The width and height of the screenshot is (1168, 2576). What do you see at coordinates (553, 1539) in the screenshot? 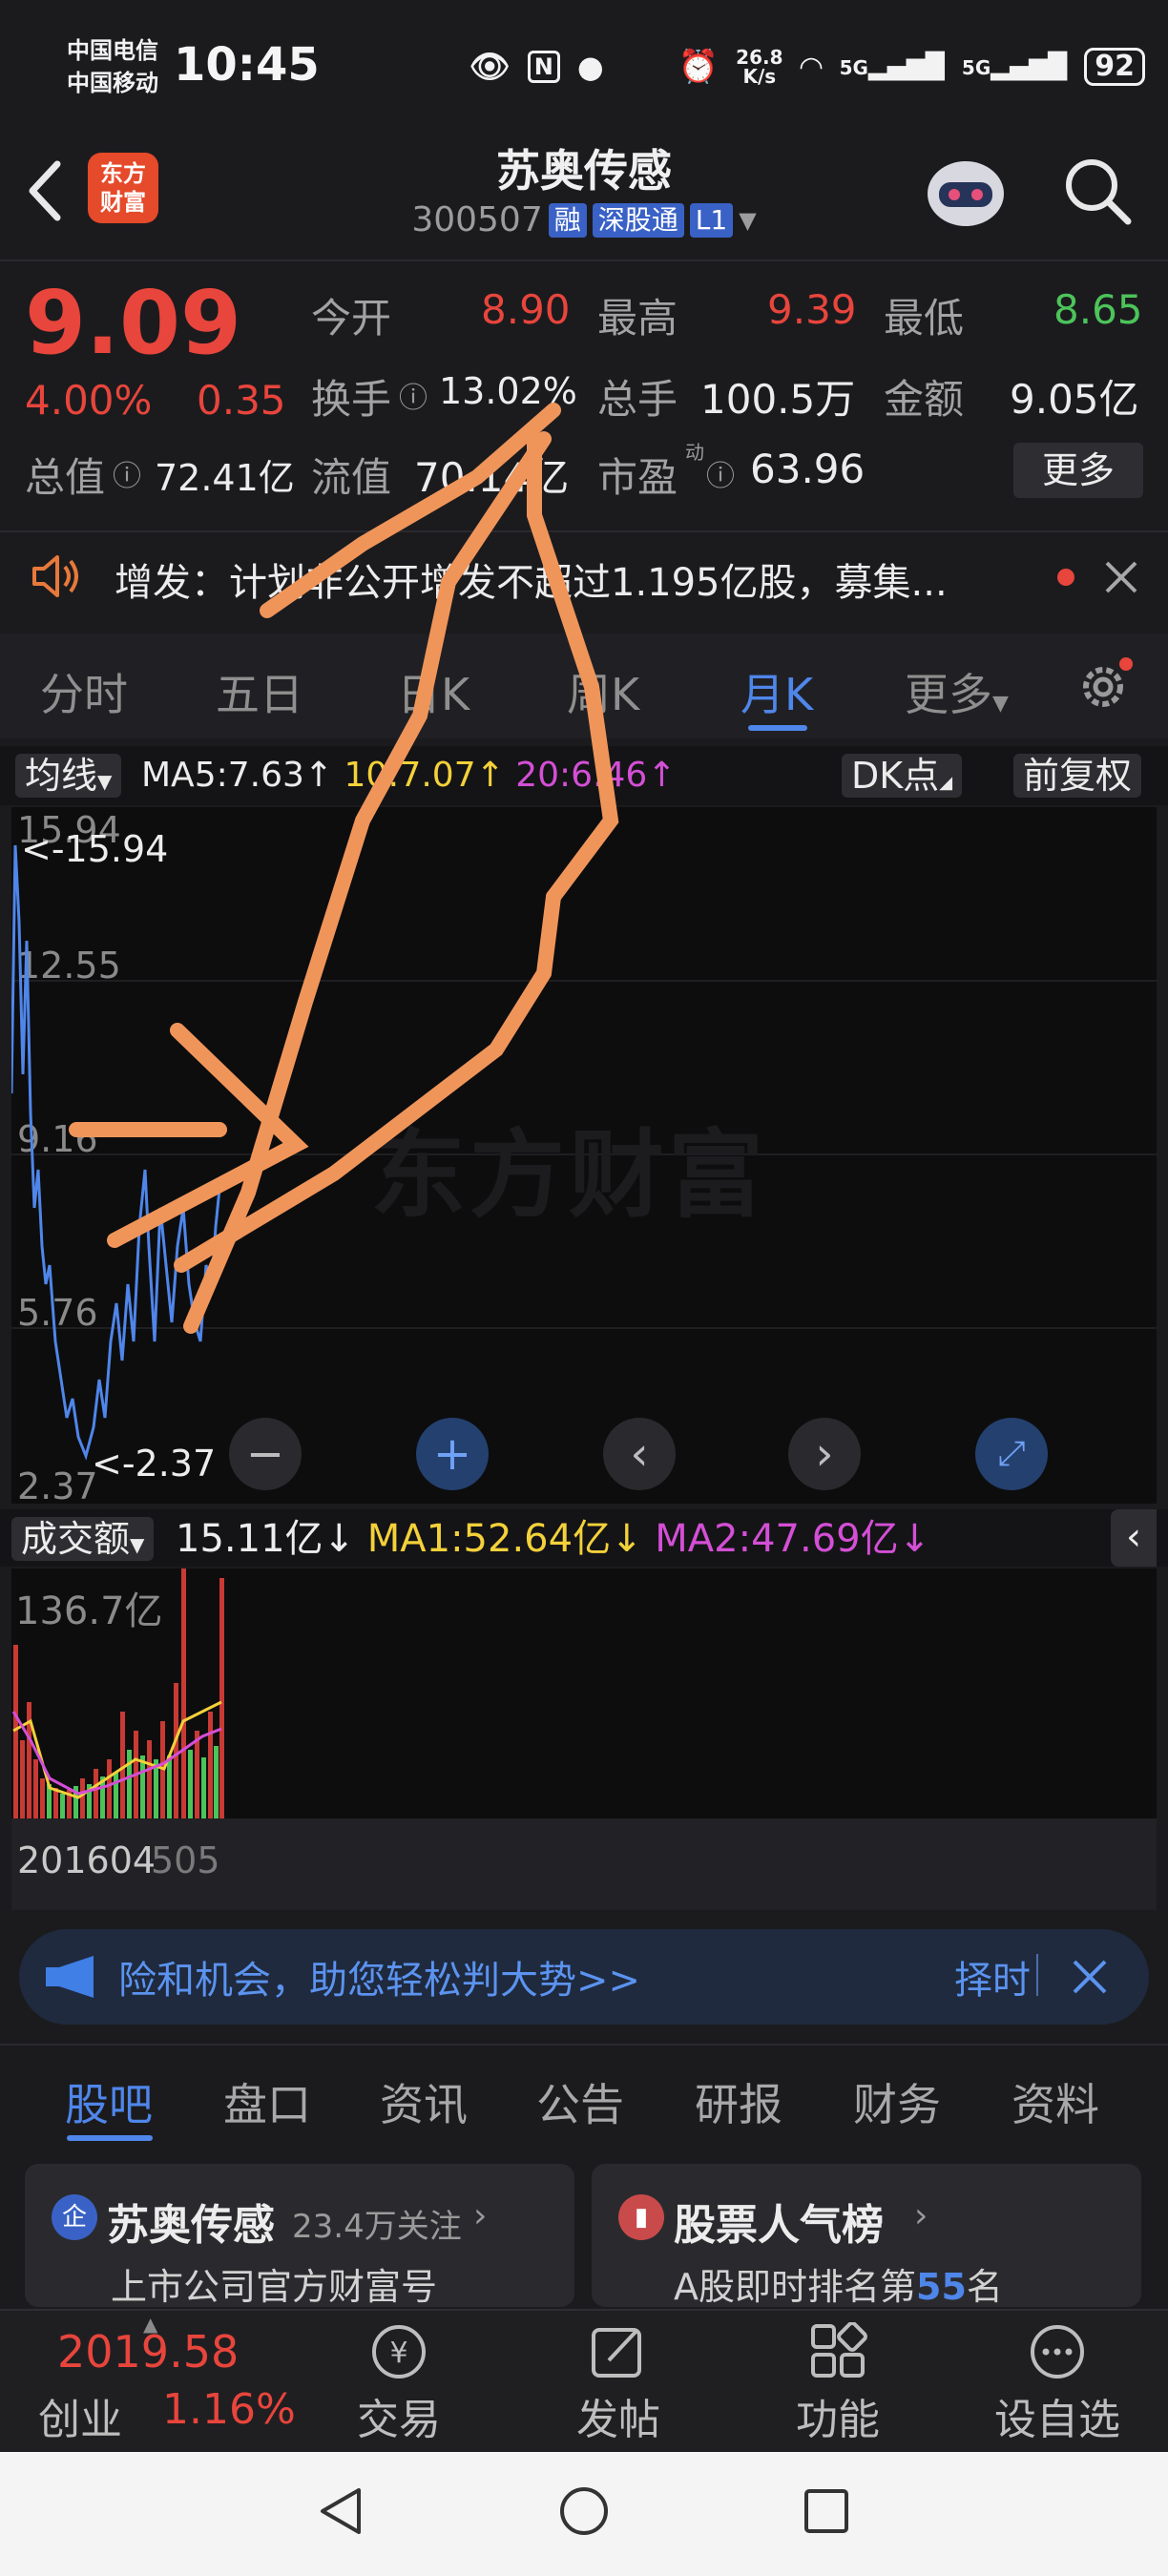
I see `volume-values: 15.11亿↓ MA1:52.64亿↓ MA2:47.69亿↓` at bounding box center [553, 1539].